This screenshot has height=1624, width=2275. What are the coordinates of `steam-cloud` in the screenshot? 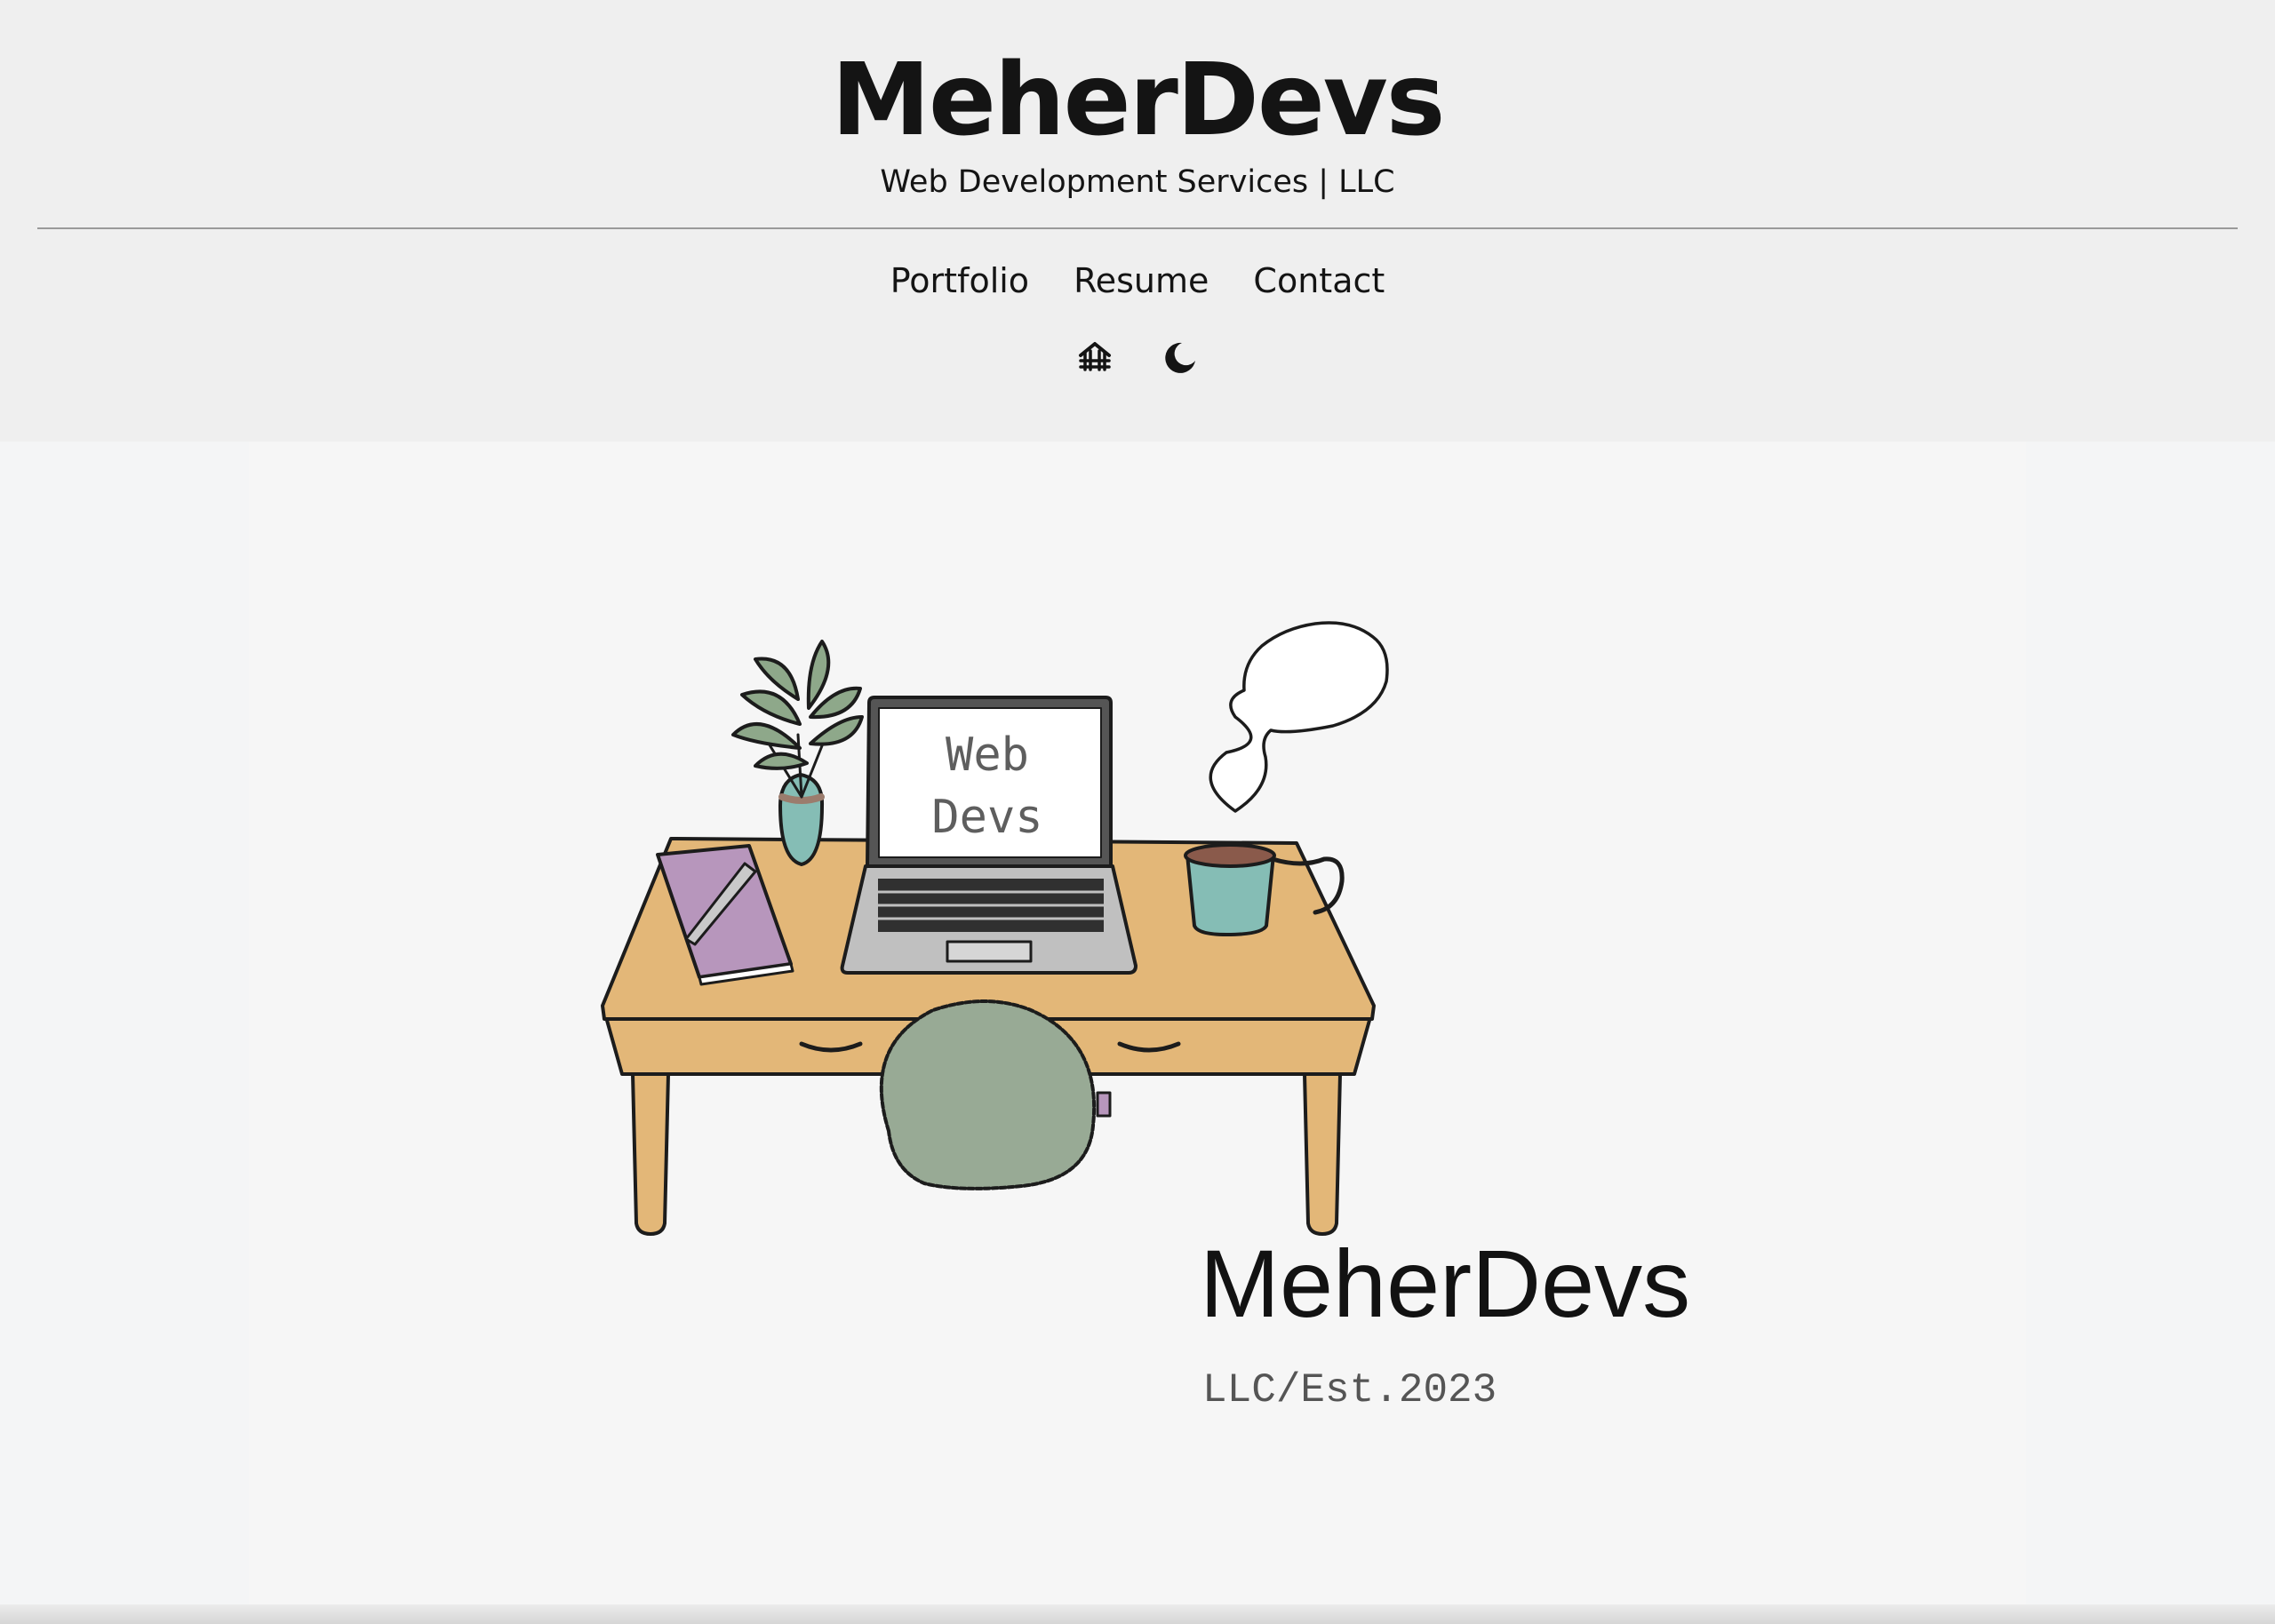 It's located at (1299, 717).